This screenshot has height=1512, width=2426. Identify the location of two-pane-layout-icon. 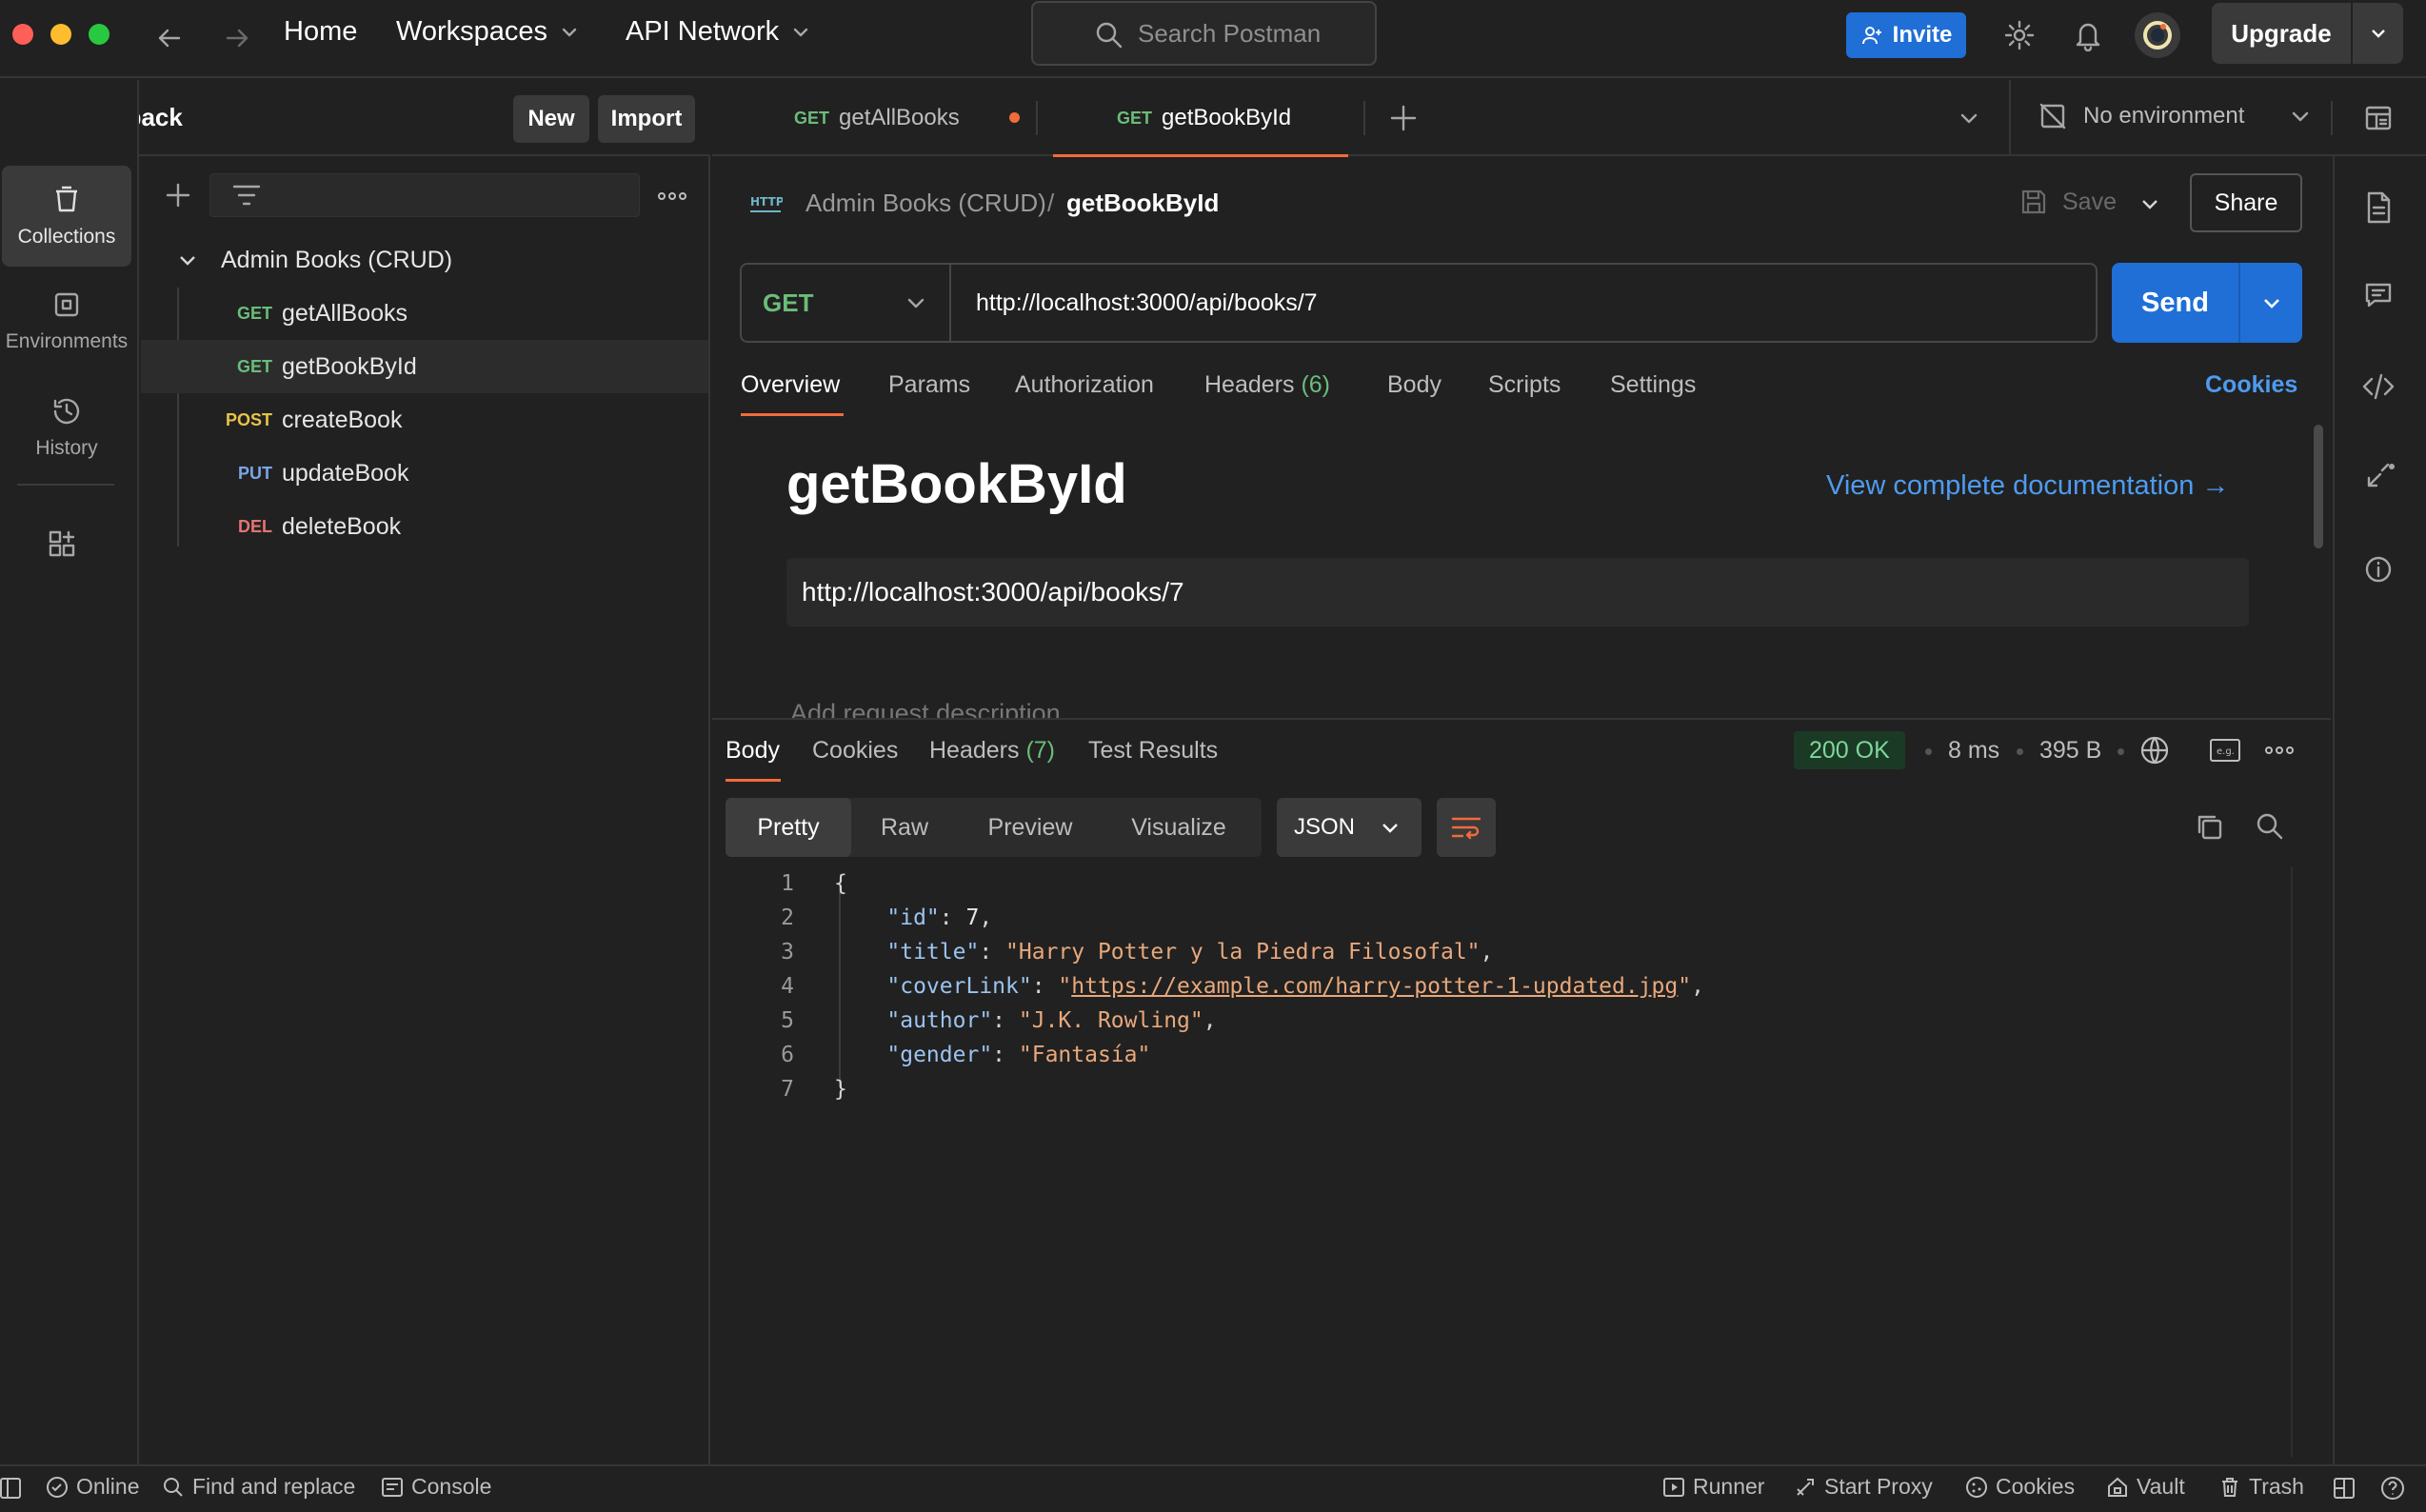
(2344, 1488).